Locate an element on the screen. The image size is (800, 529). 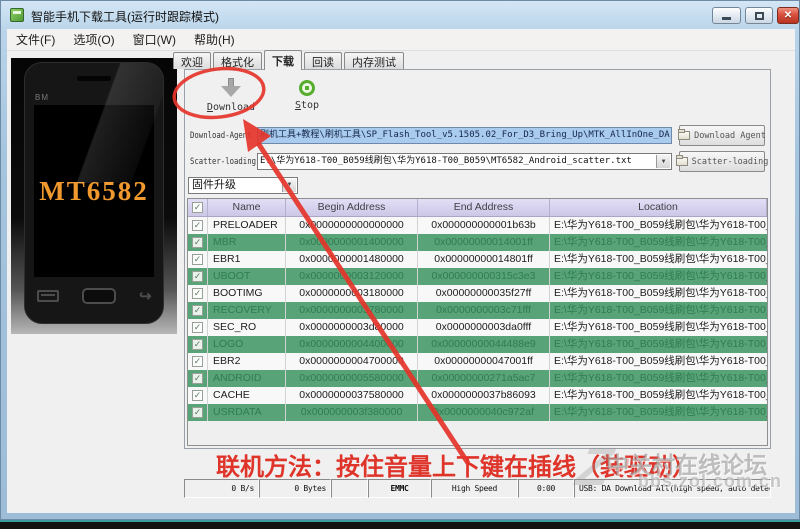
stop-button: Stop is located at coordinates (307, 94).